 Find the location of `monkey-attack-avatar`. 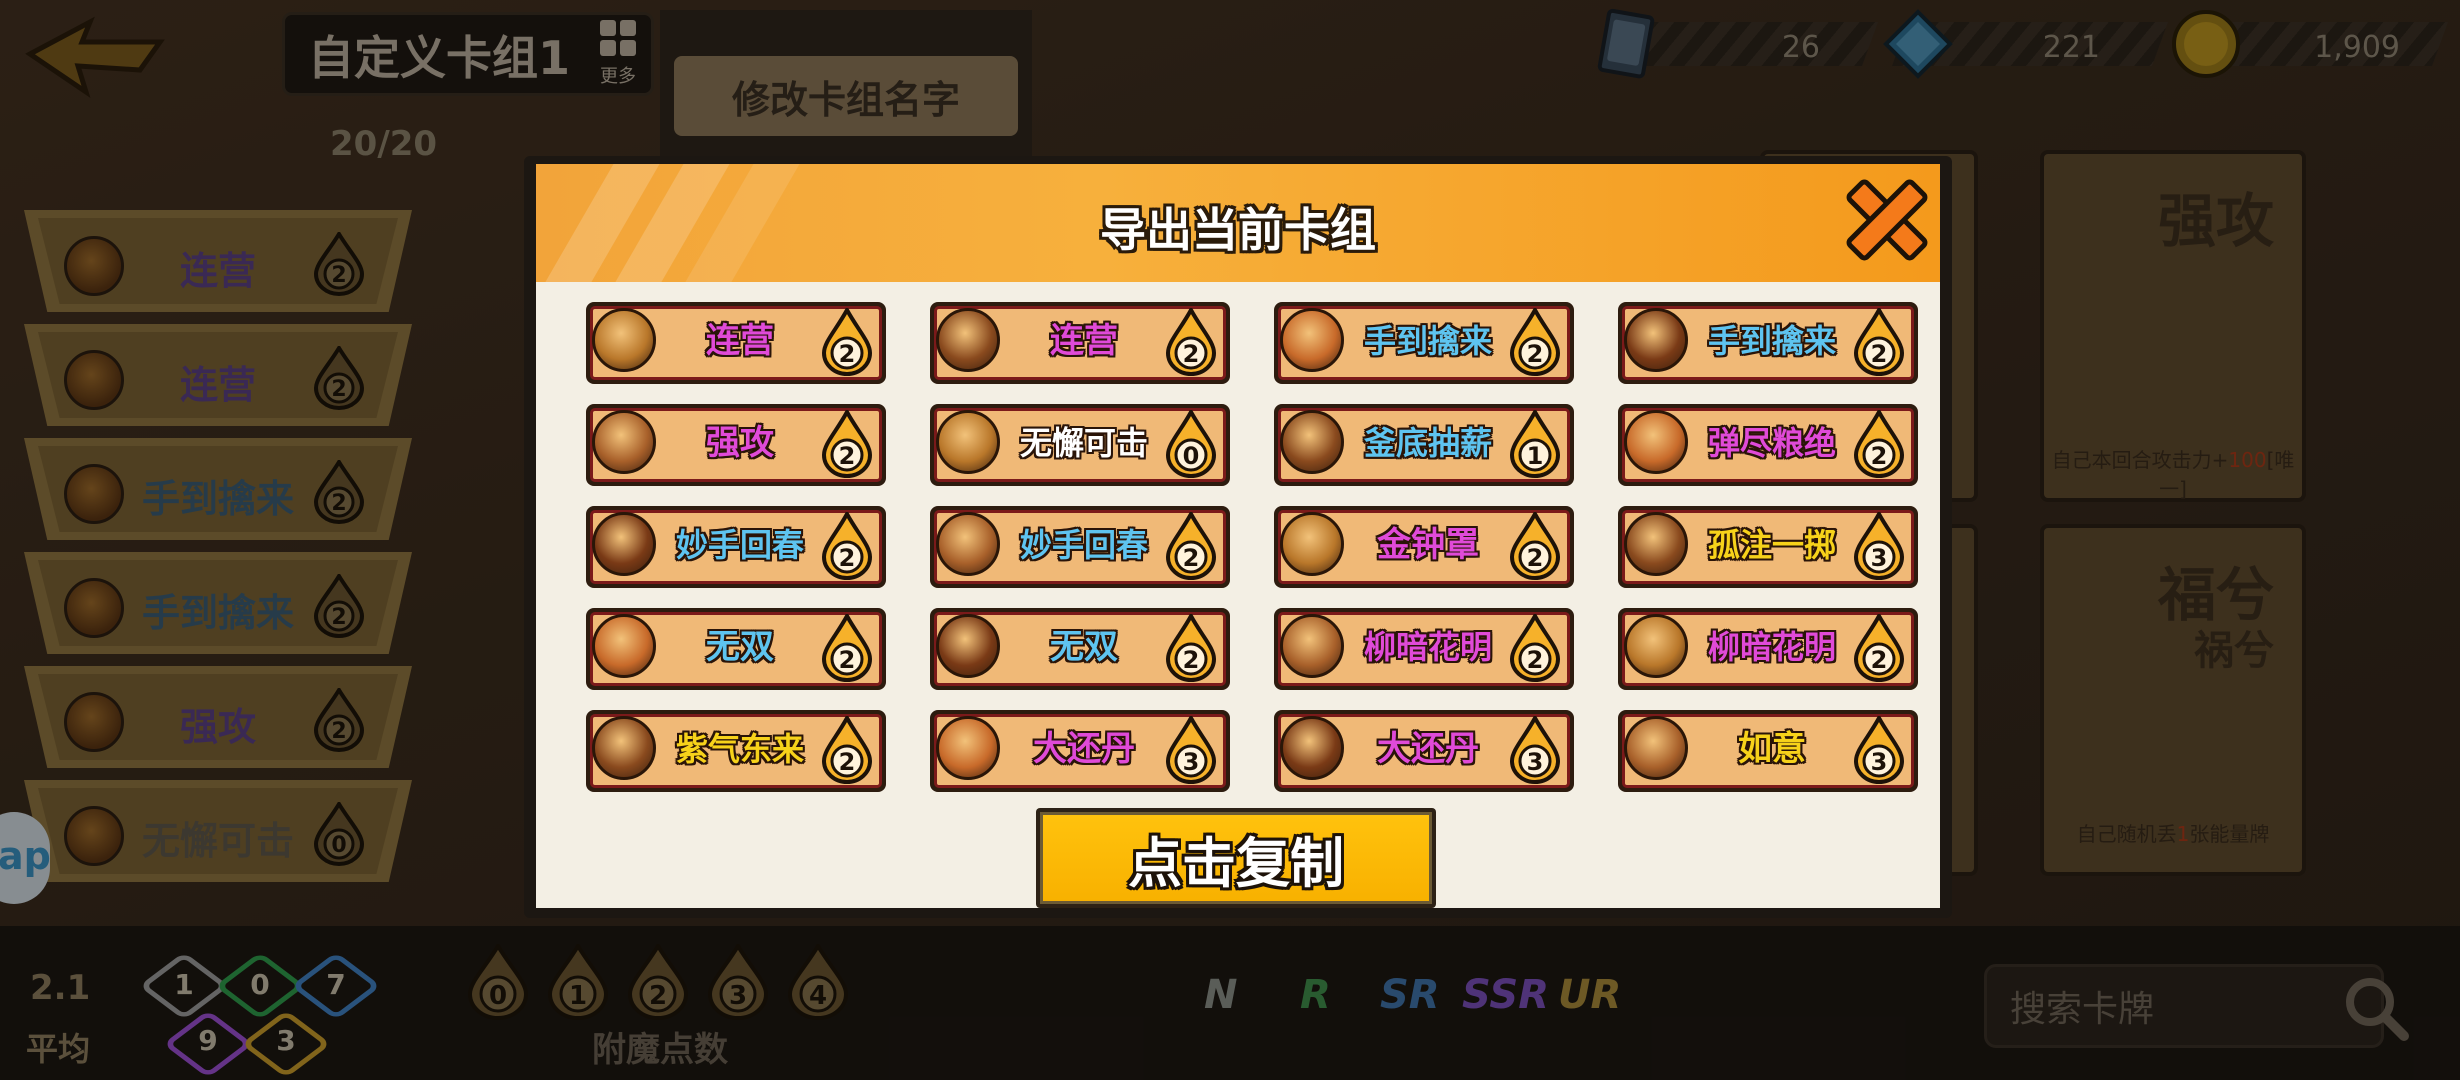

monkey-attack-avatar is located at coordinates (624, 442).